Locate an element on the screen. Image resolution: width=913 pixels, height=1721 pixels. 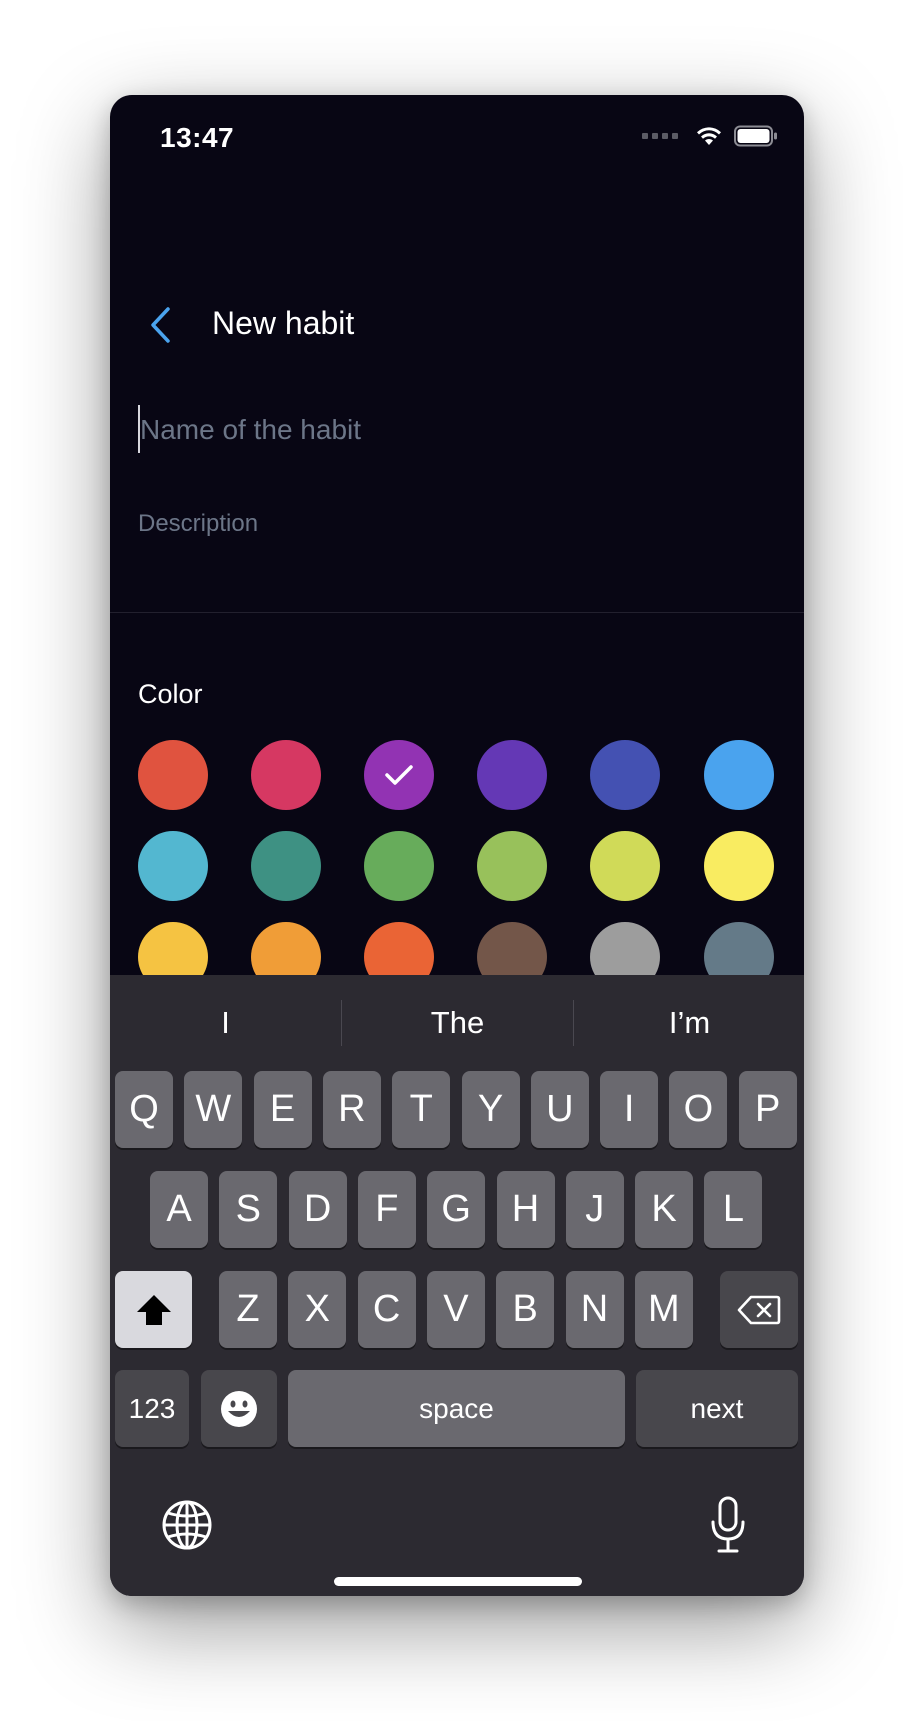
shift-icon is located at coordinates (153, 1309).